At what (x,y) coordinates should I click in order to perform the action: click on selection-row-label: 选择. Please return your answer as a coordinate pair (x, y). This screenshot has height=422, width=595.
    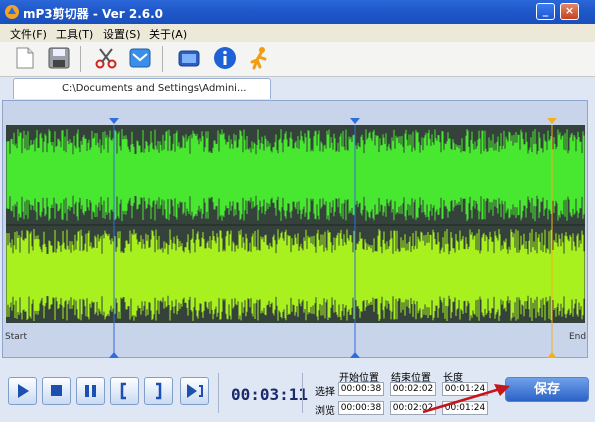
    Looking at the image, I should click on (325, 392).